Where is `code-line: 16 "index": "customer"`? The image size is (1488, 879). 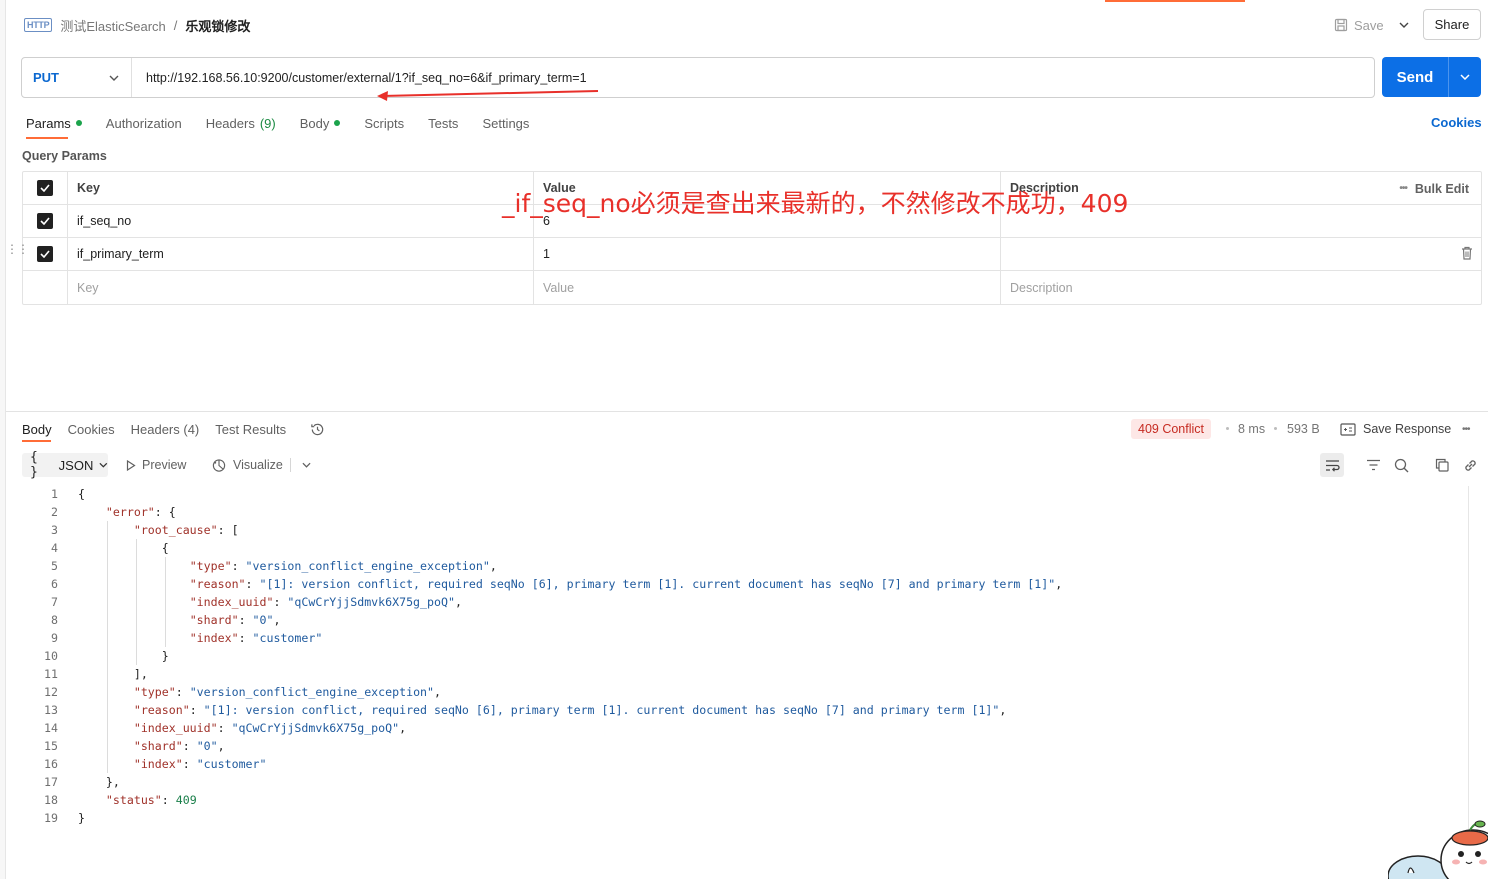
code-line: 16 "index": "customer" is located at coordinates (742, 764).